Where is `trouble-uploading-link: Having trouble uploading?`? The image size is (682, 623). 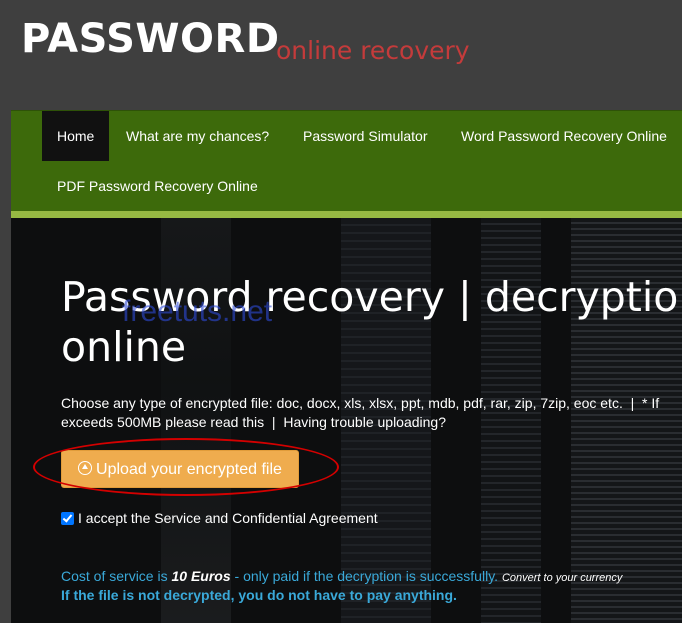 trouble-uploading-link: Having trouble uploading? is located at coordinates (364, 422).